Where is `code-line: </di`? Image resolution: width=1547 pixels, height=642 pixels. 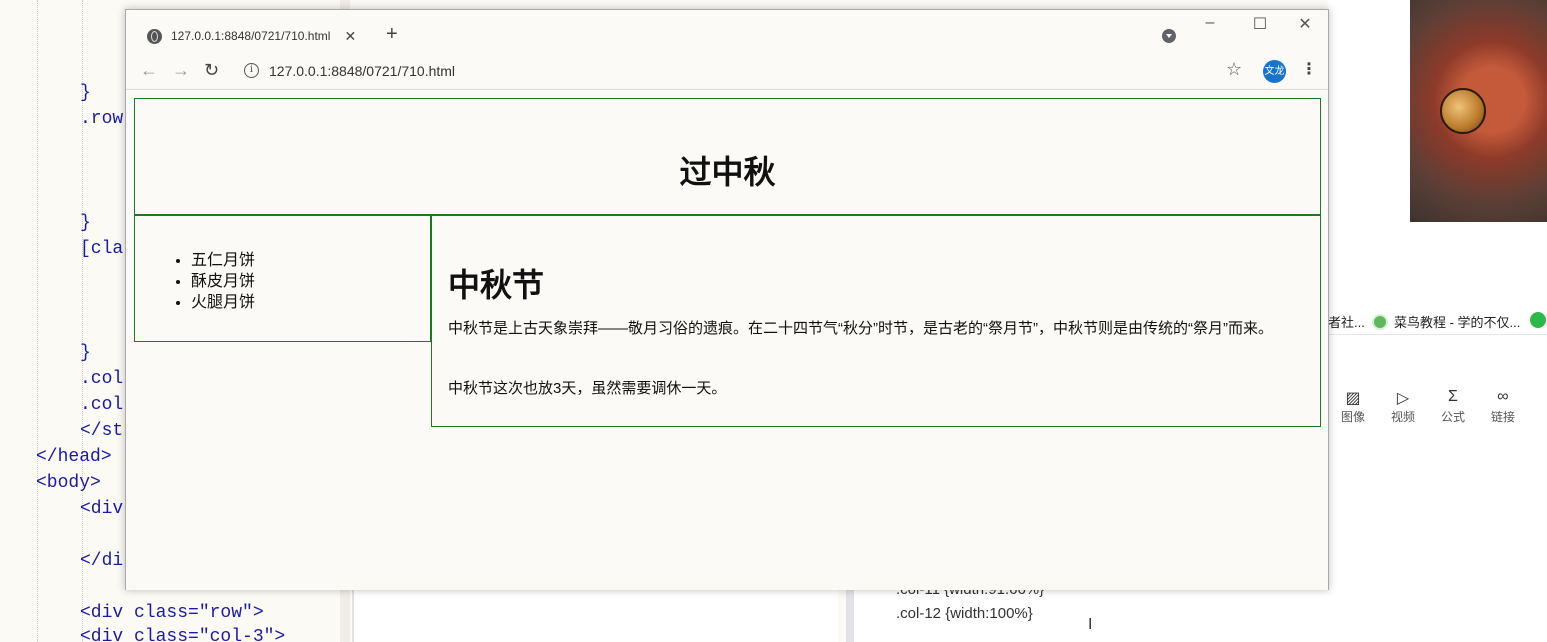
code-line: </di is located at coordinates (102, 561).